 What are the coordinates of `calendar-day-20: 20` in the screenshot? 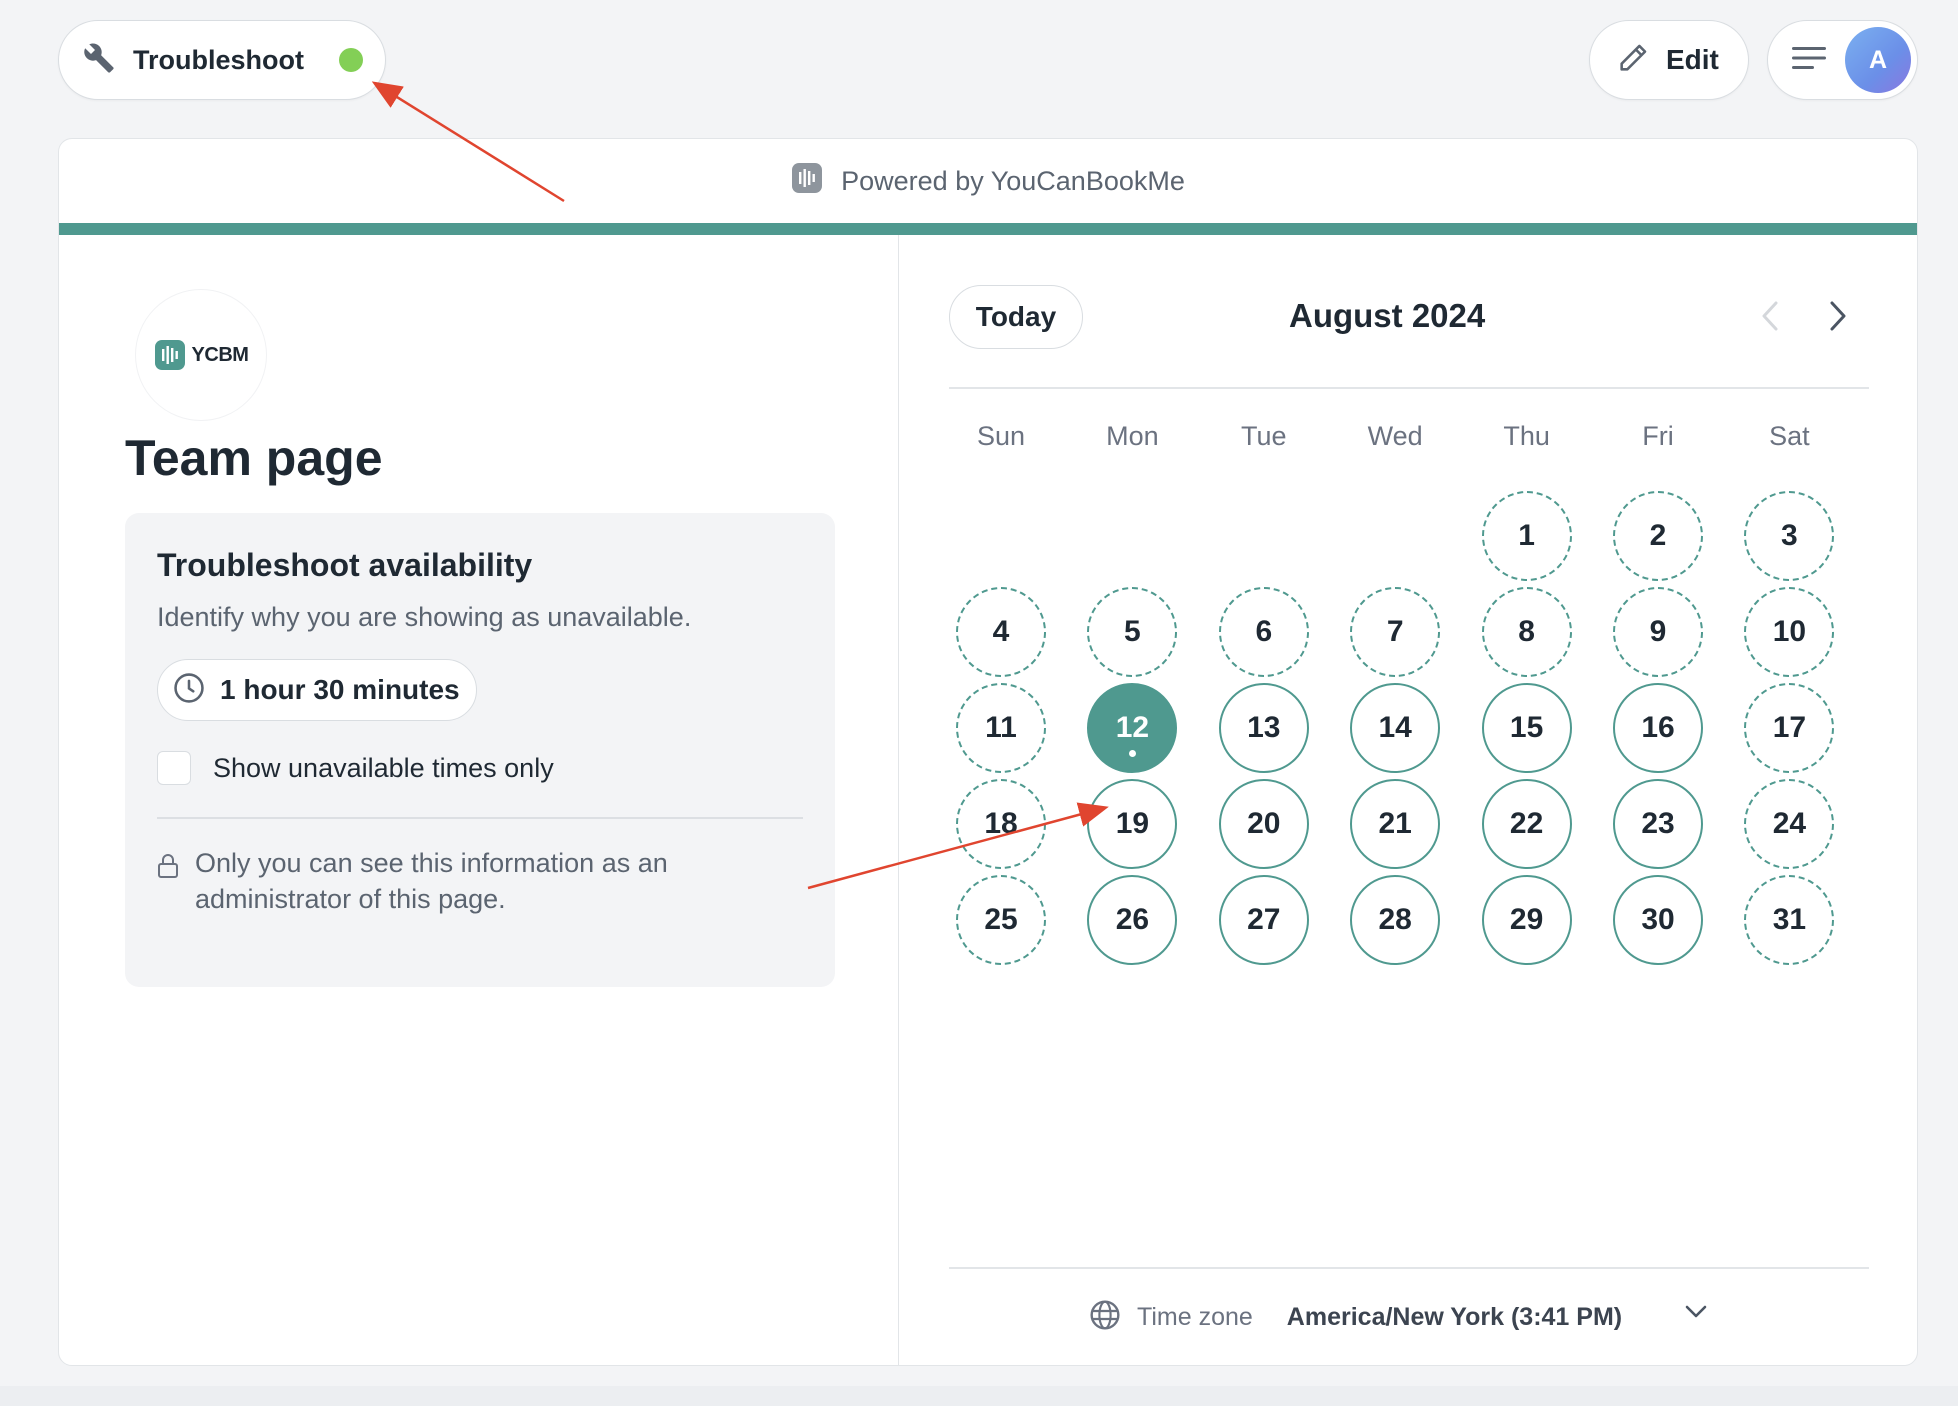 It's located at (1263, 824).